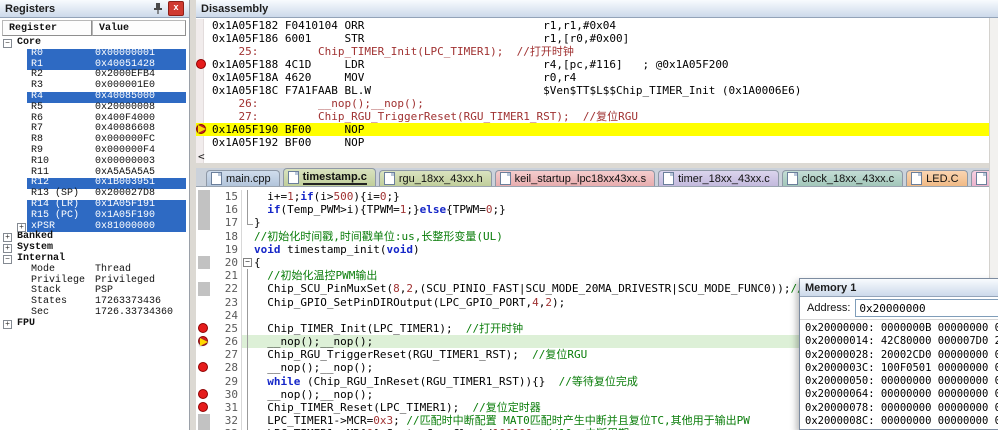 The image size is (998, 430). Describe the element at coordinates (94, 270) in the screenshot. I see `register-row: Mode Thread` at that location.